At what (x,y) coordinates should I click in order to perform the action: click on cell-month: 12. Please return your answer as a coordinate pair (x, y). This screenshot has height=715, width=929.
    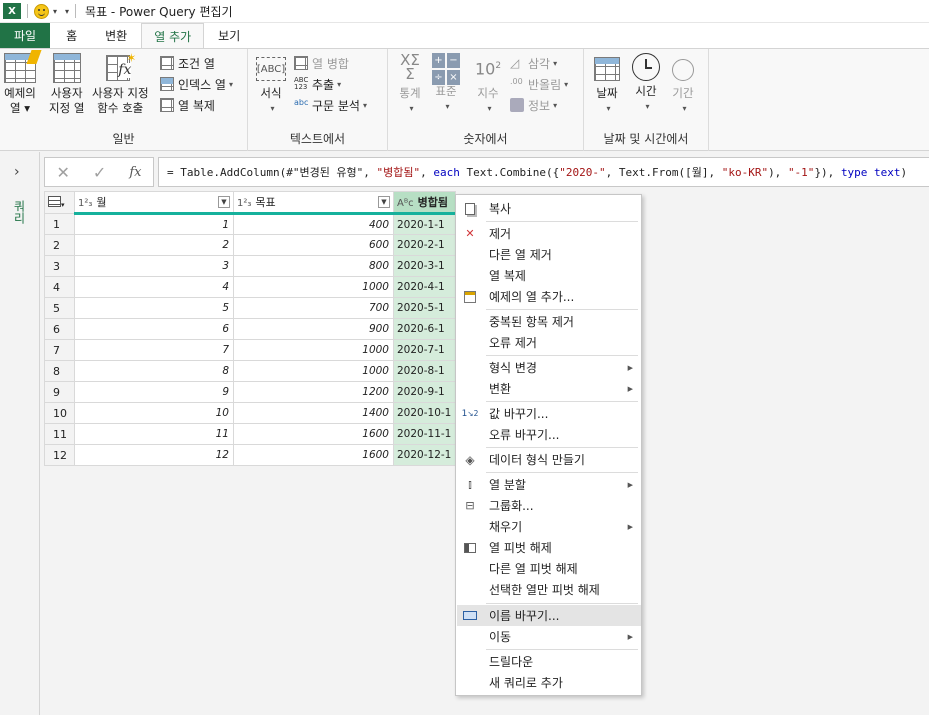
    Looking at the image, I should click on (154, 455).